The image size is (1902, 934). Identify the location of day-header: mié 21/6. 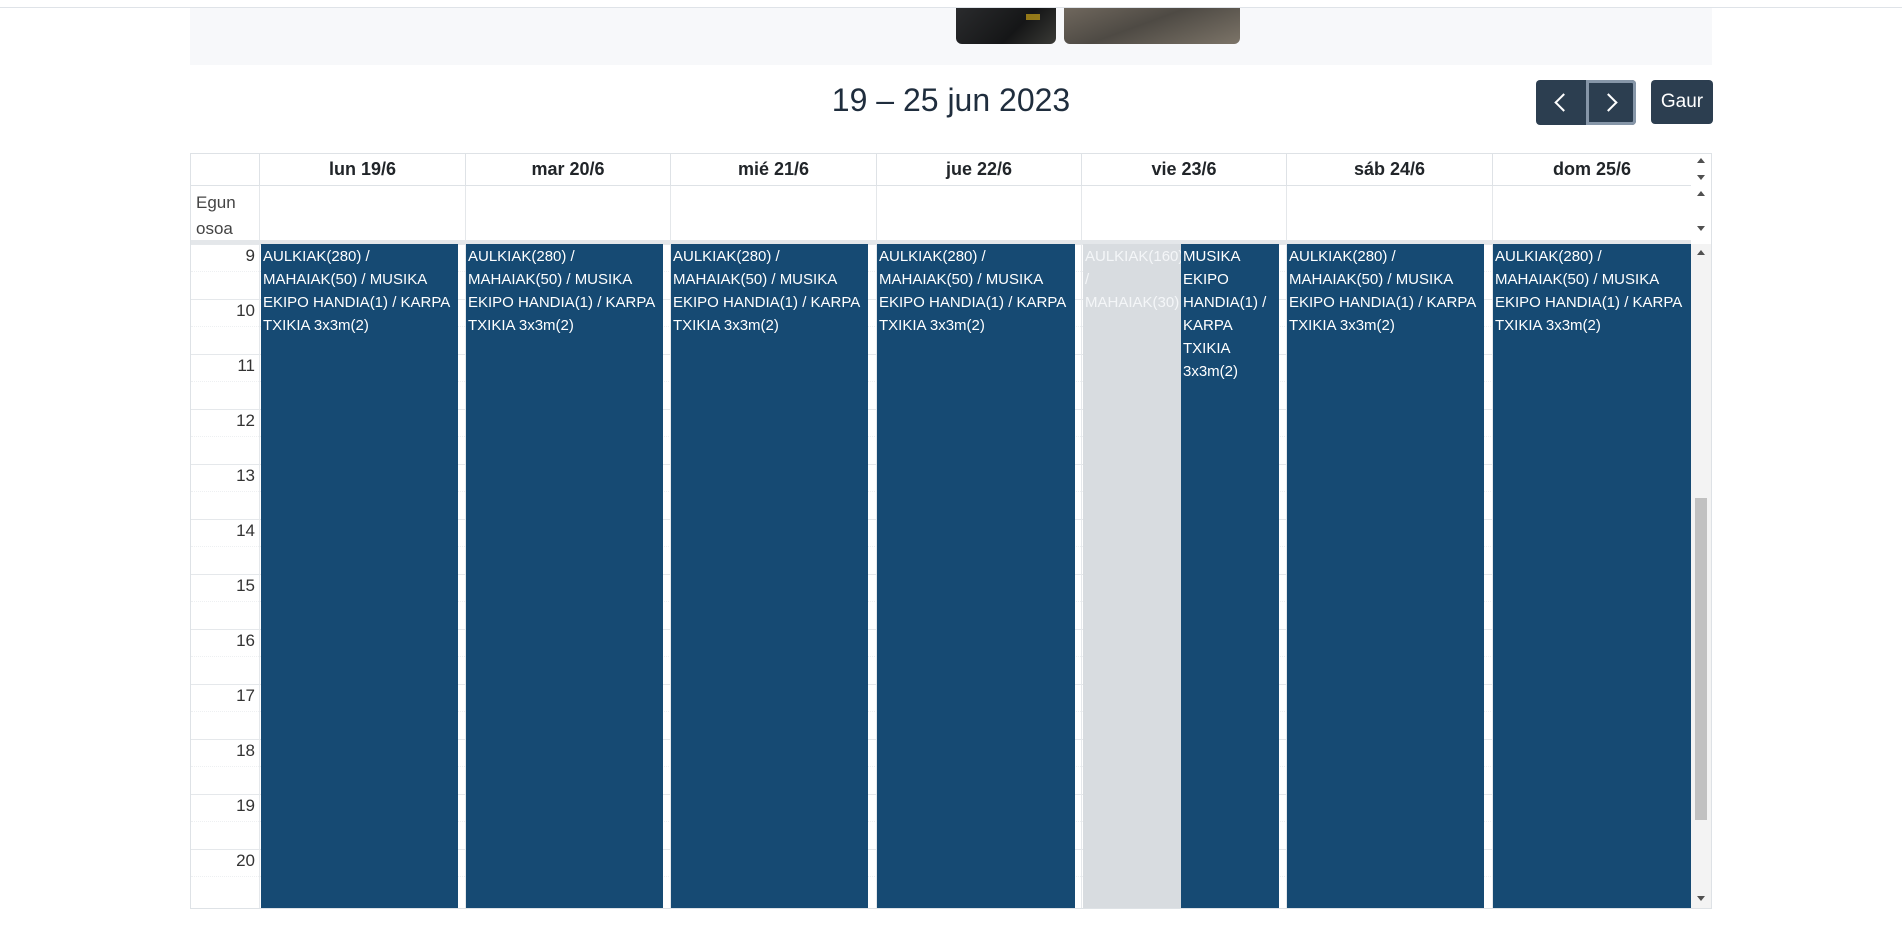
(773, 169).